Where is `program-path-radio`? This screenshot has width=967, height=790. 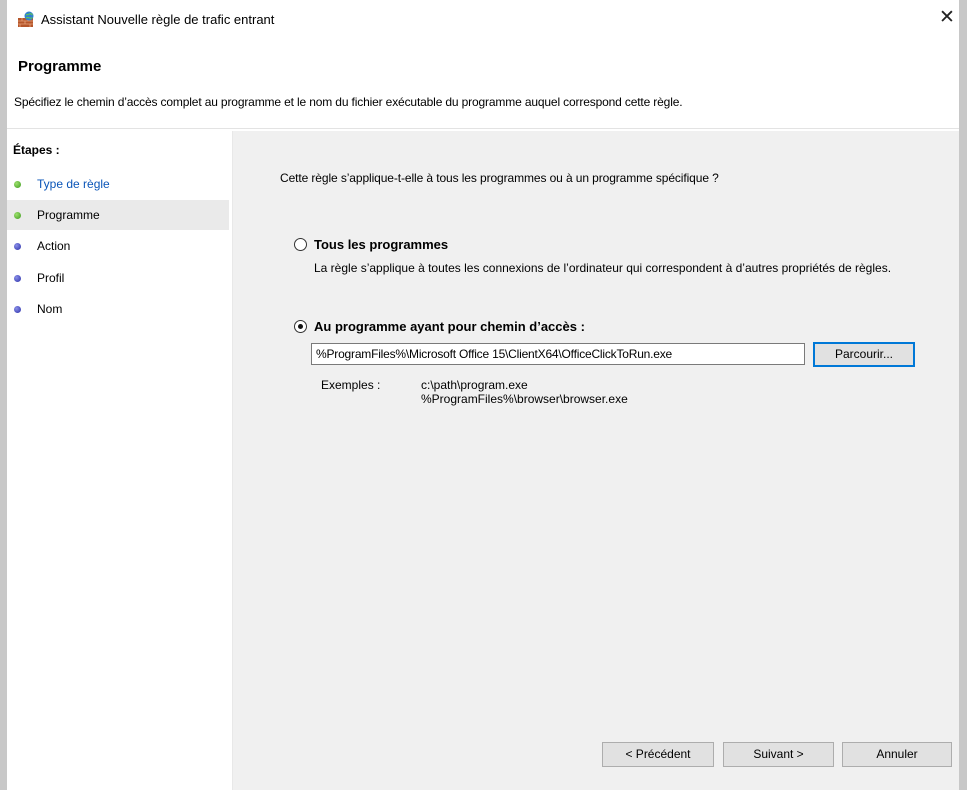
program-path-radio is located at coordinates (300, 326).